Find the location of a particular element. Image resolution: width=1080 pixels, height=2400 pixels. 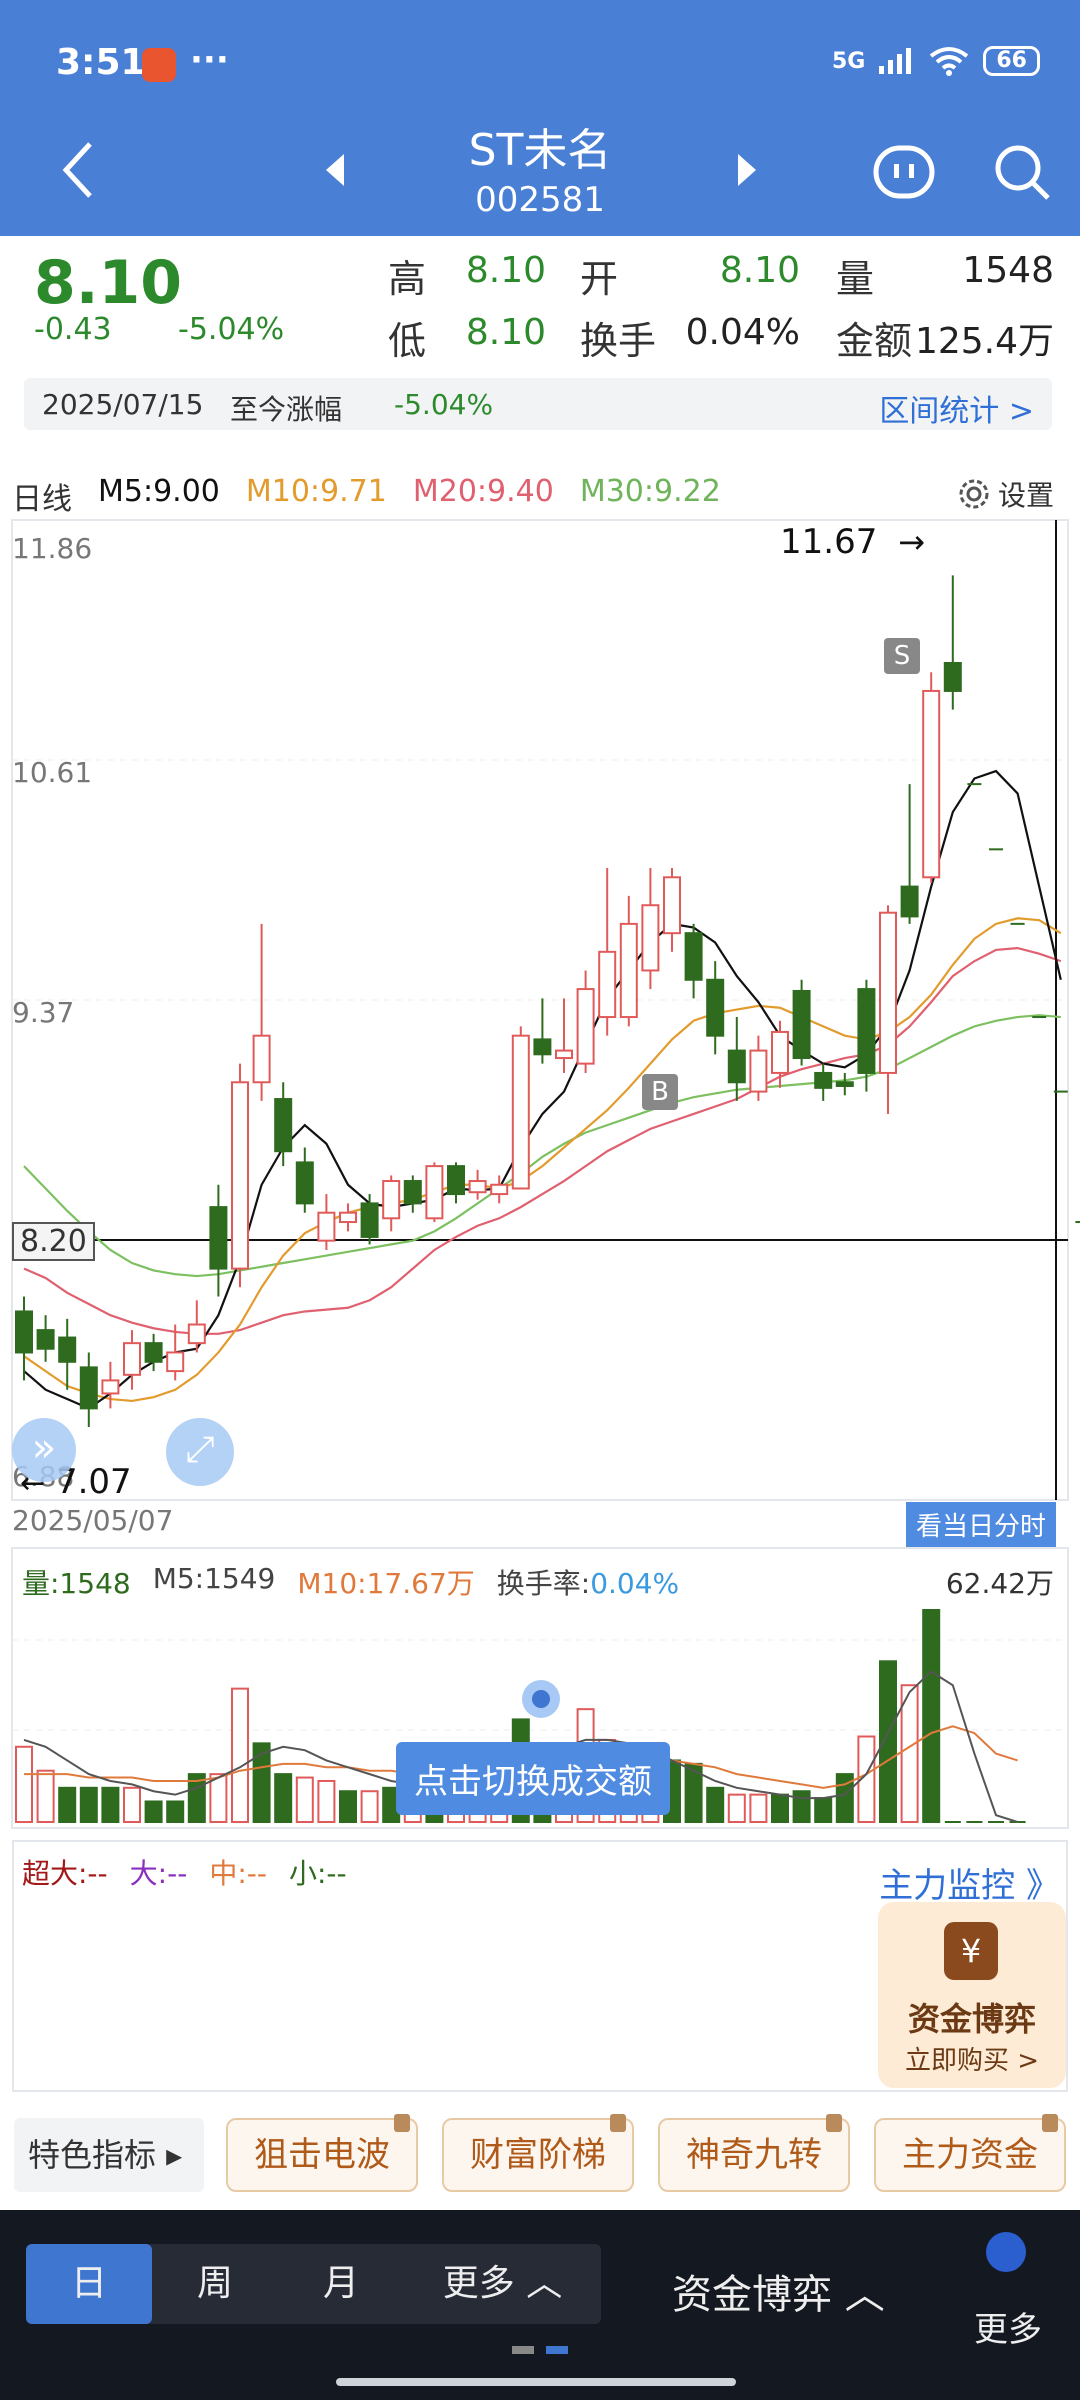

indicator-label: 狙击电波 is located at coordinates (322, 2155).